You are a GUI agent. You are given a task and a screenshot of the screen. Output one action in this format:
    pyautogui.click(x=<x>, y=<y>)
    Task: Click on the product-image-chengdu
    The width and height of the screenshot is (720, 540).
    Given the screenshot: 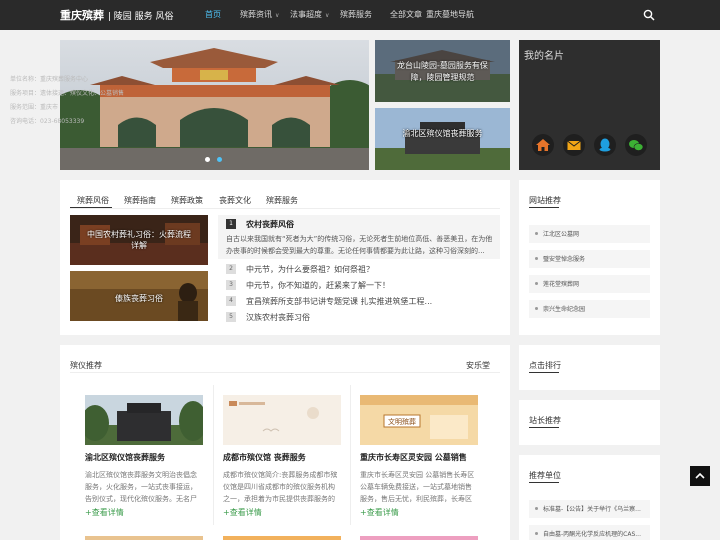 What is the action you would take?
    pyautogui.click(x=282, y=420)
    